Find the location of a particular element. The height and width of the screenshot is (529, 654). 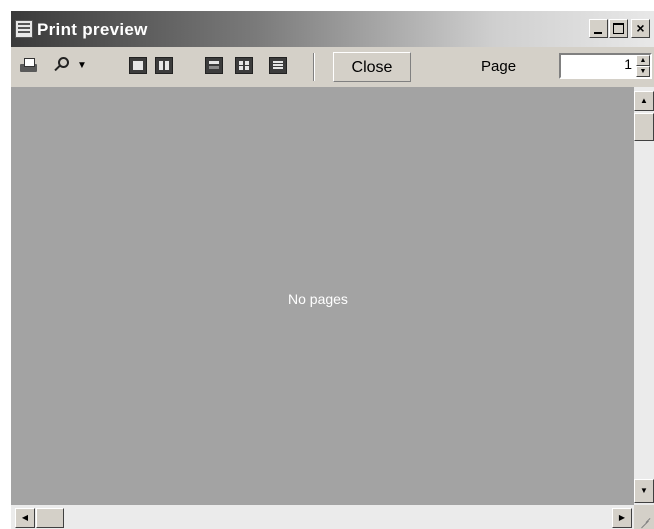

resize-grip-icon is located at coordinates (644, 518).